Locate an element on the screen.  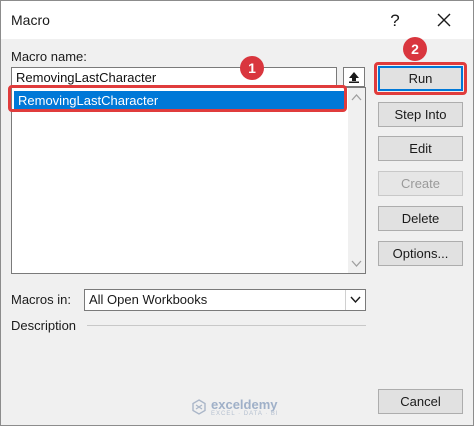
description-divider is located at coordinates (226, 325).